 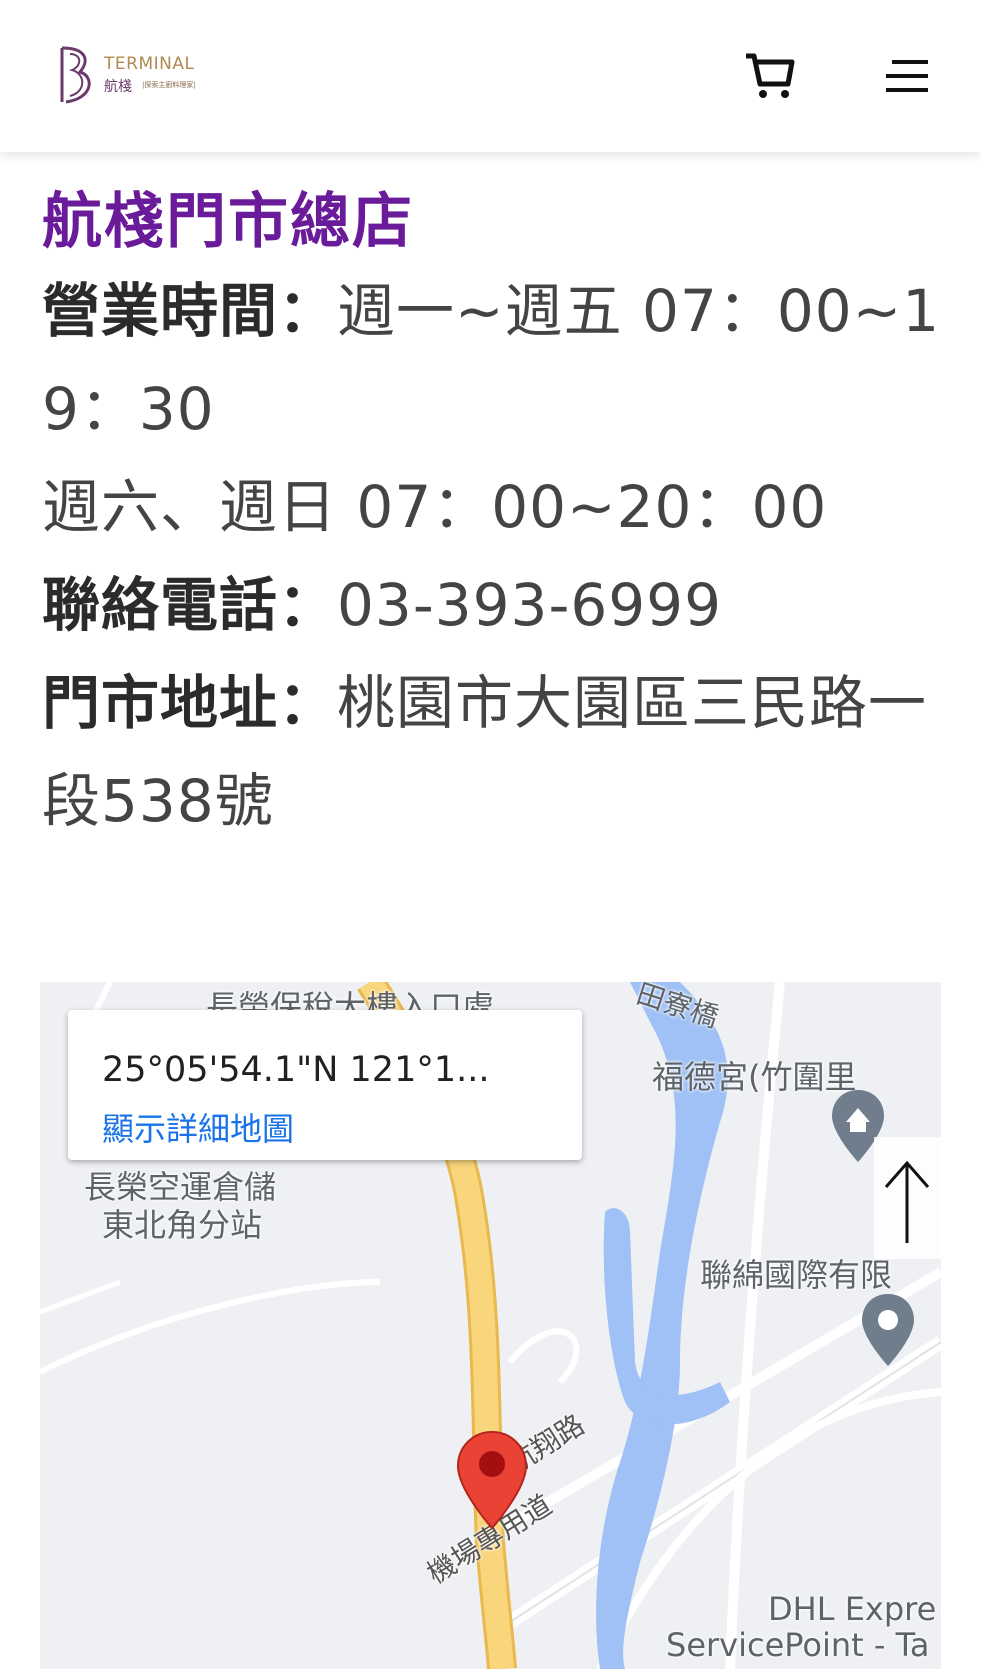 I want to click on map-info-card: 25°05'54.1"N 121°1... 顯示詳細地圖, so click(x=325, y=1085).